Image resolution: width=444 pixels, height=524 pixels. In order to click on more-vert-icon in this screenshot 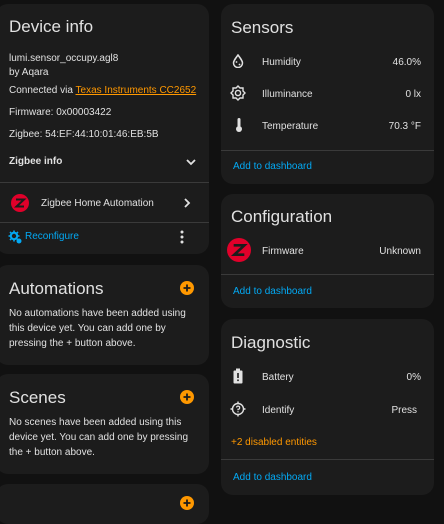, I will do `click(182, 237)`.